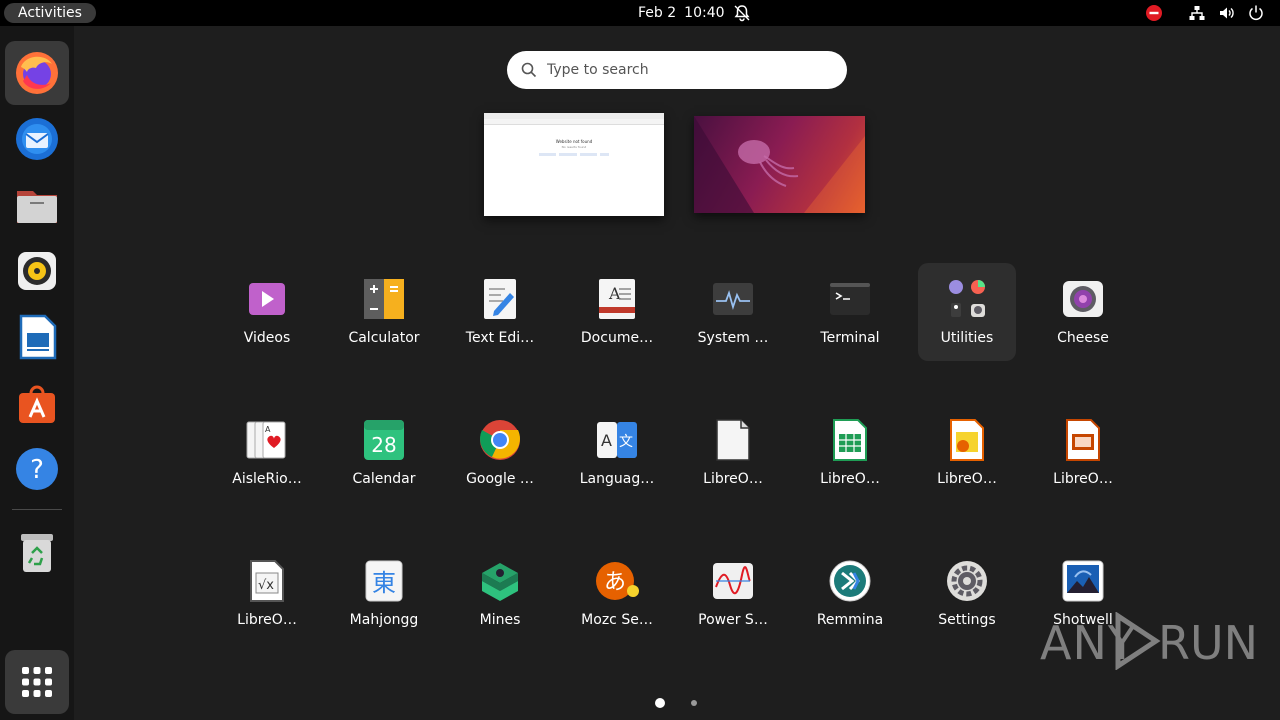 The height and width of the screenshot is (720, 1280). What do you see at coordinates (384, 594) in the screenshot?
I see `app-tile-mahjongg: 東 Mahjongg` at bounding box center [384, 594].